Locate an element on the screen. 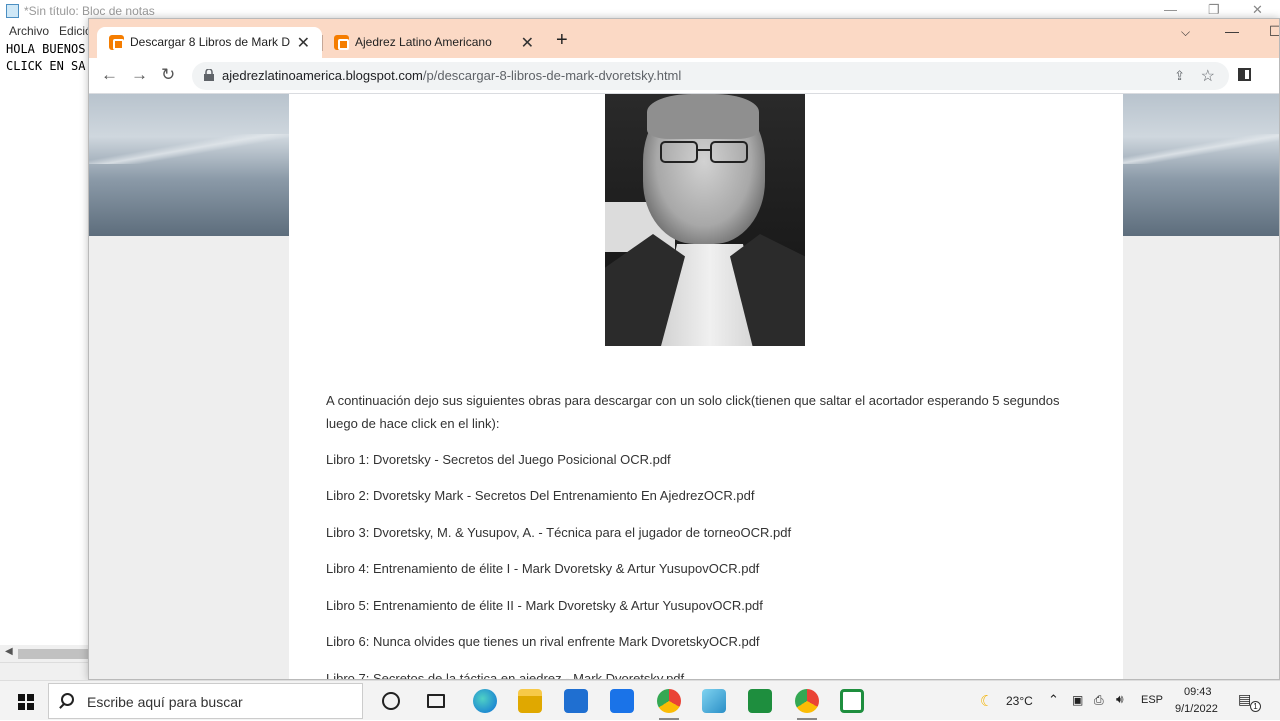 The width and height of the screenshot is (1280, 721). task-view-icon is located at coordinates (436, 701).